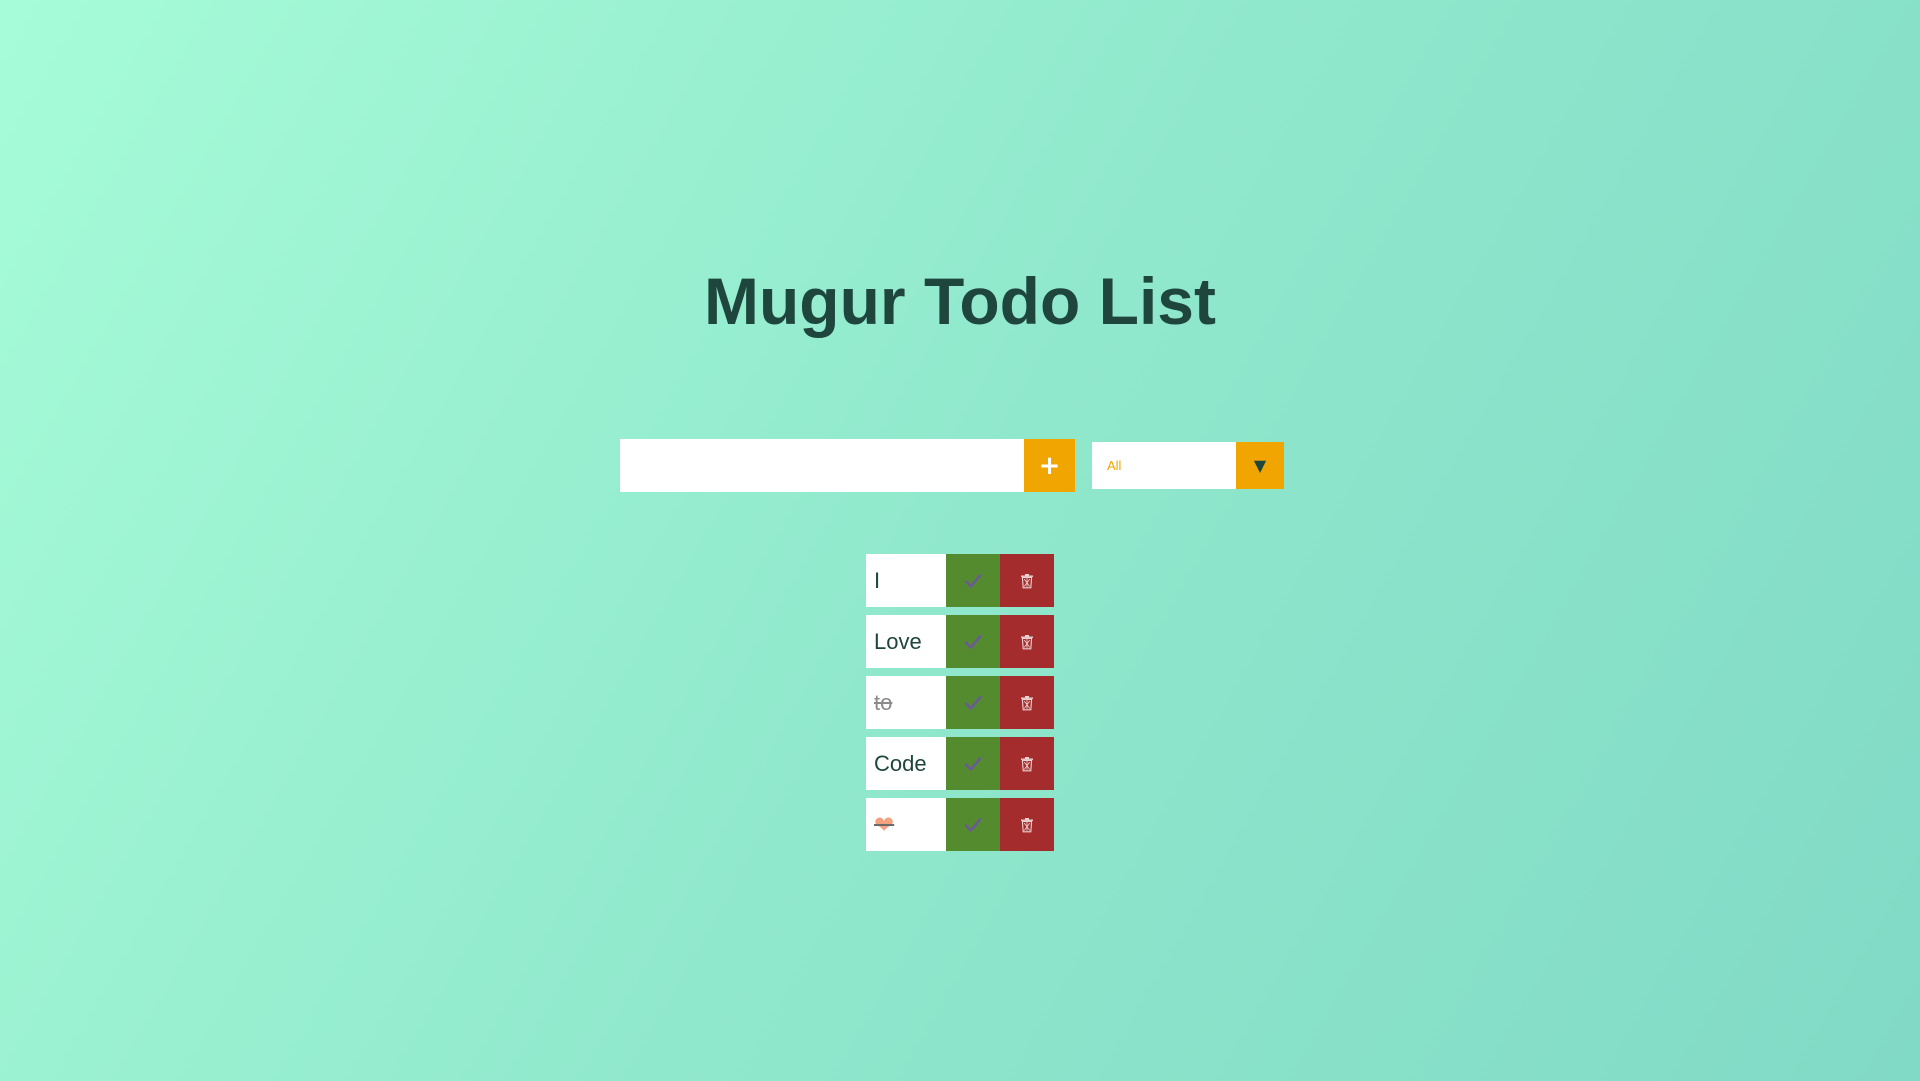  What do you see at coordinates (884, 825) in the screenshot?
I see `heart-emoji: ❤` at bounding box center [884, 825].